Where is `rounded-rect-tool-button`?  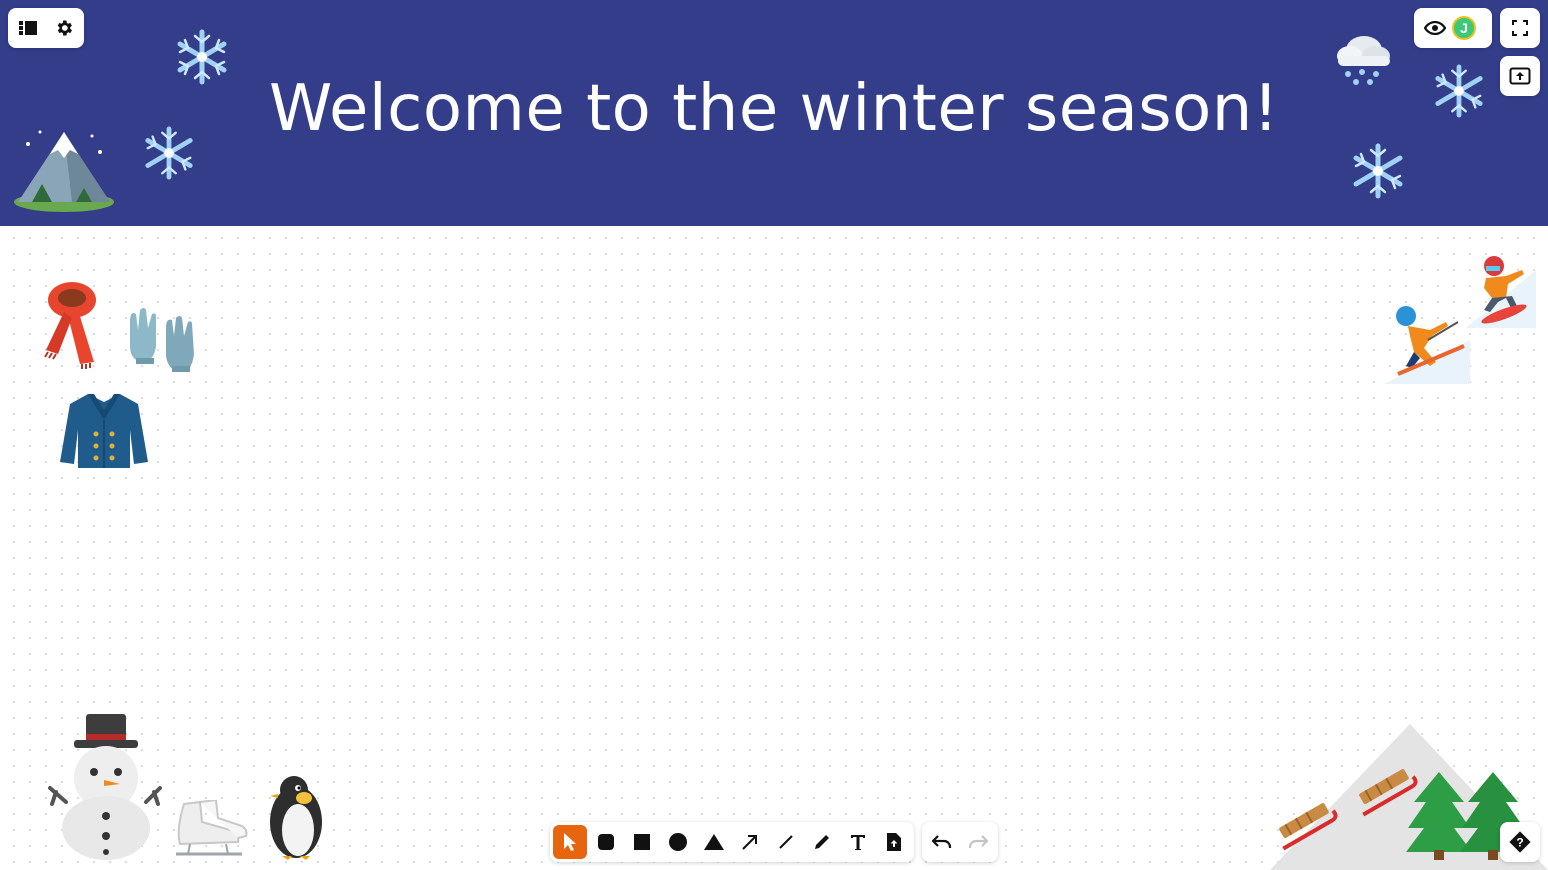 rounded-rect-tool-button is located at coordinates (606, 842).